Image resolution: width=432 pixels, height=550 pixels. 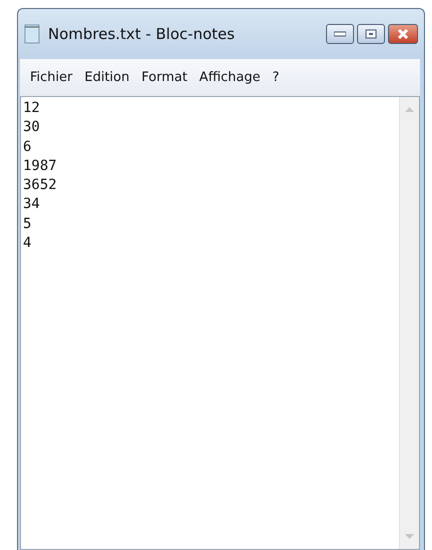 I want to click on text-line: 6, so click(x=27, y=147).